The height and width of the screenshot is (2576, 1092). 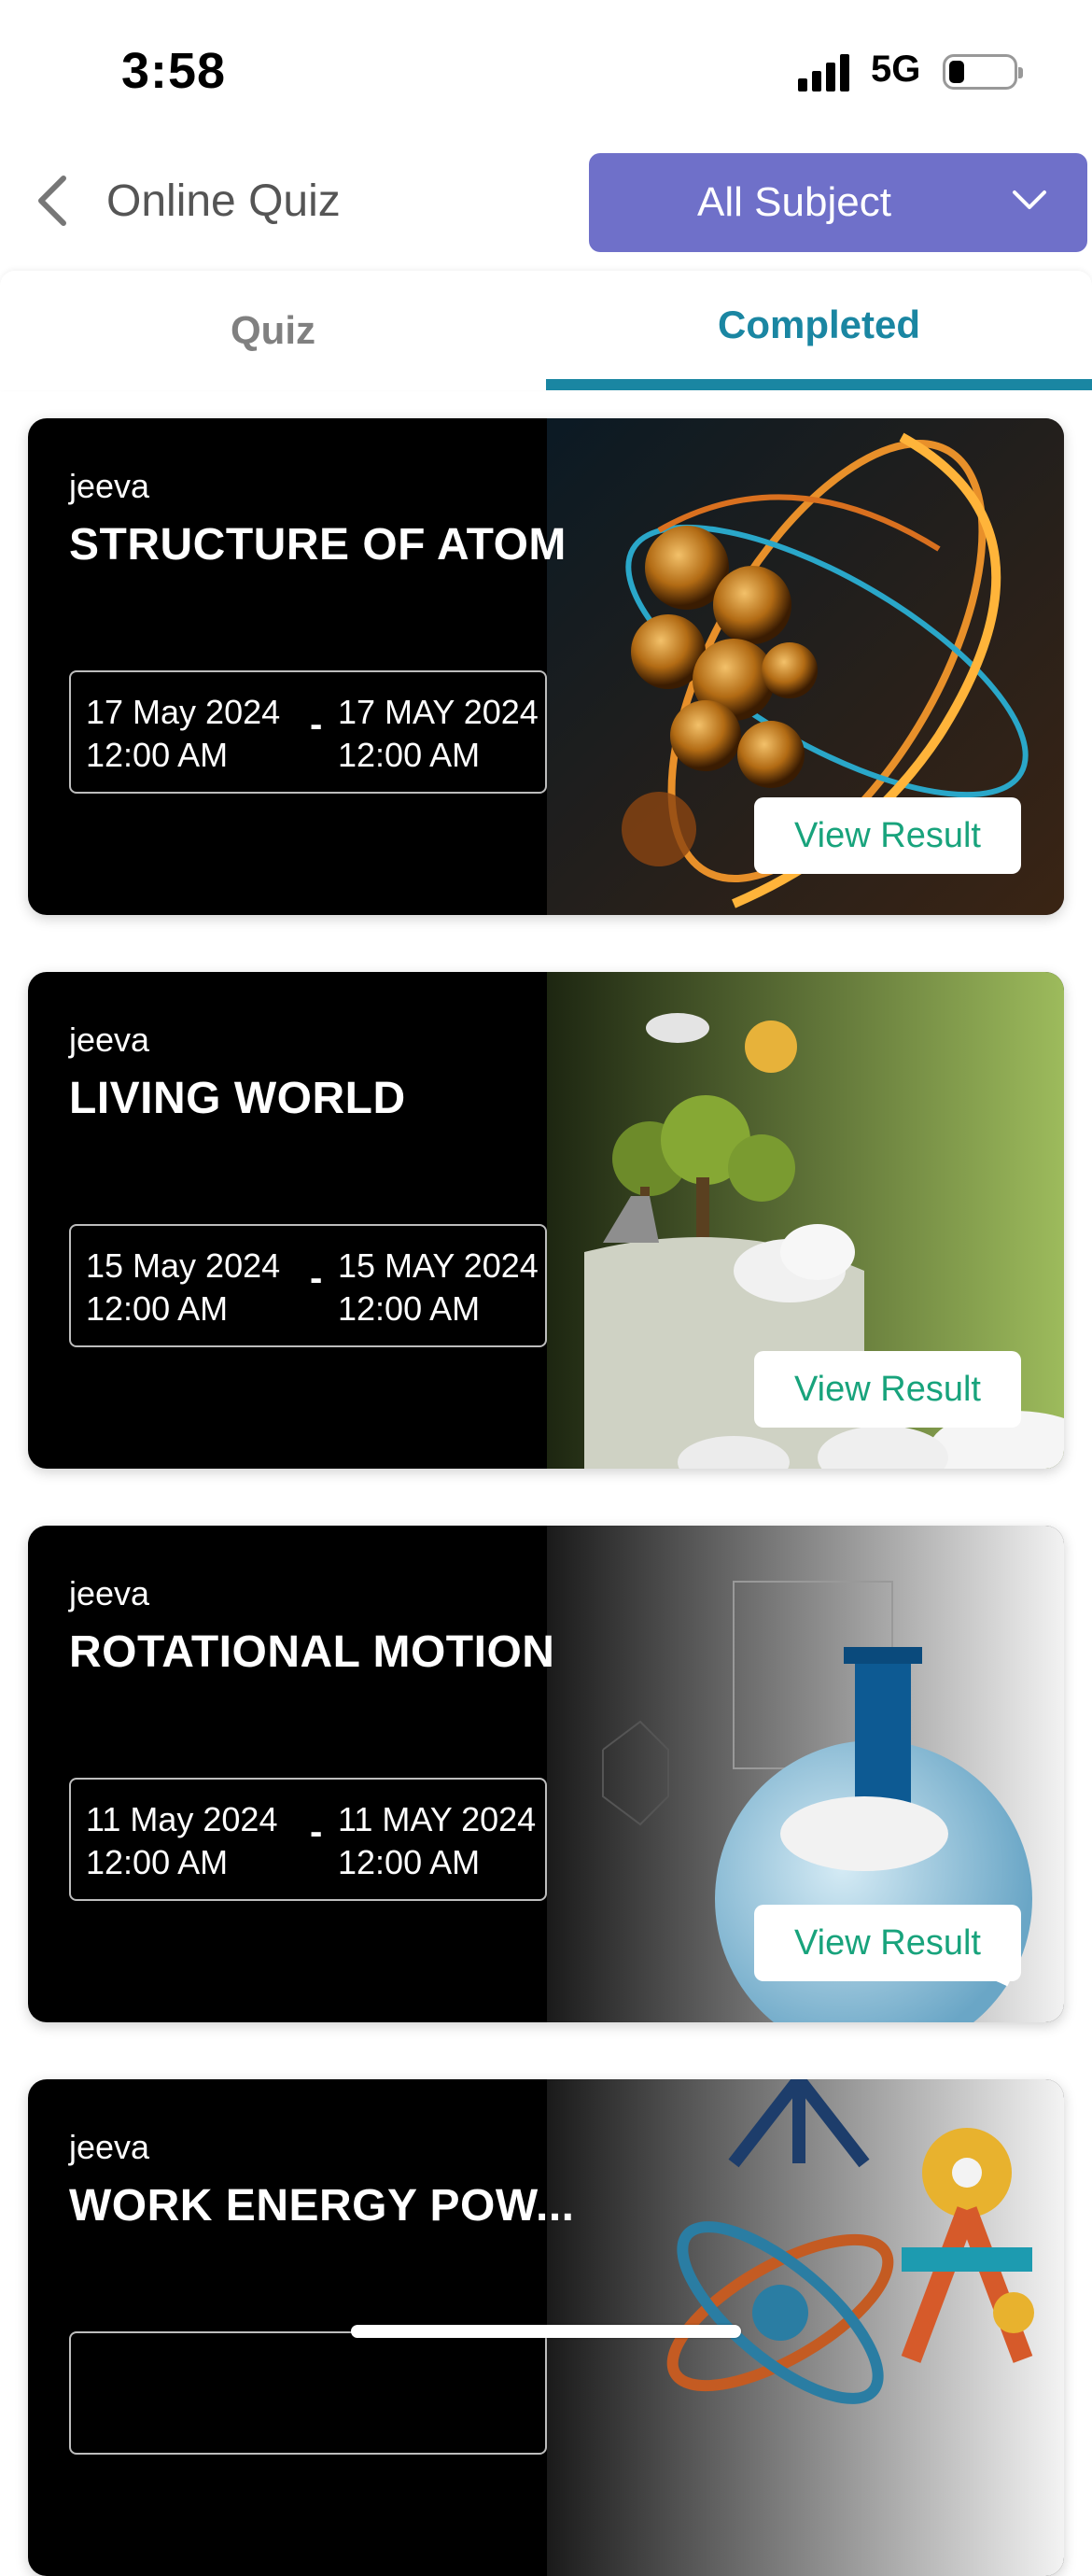 What do you see at coordinates (174, 71) in the screenshot?
I see `status-time: 3:58` at bounding box center [174, 71].